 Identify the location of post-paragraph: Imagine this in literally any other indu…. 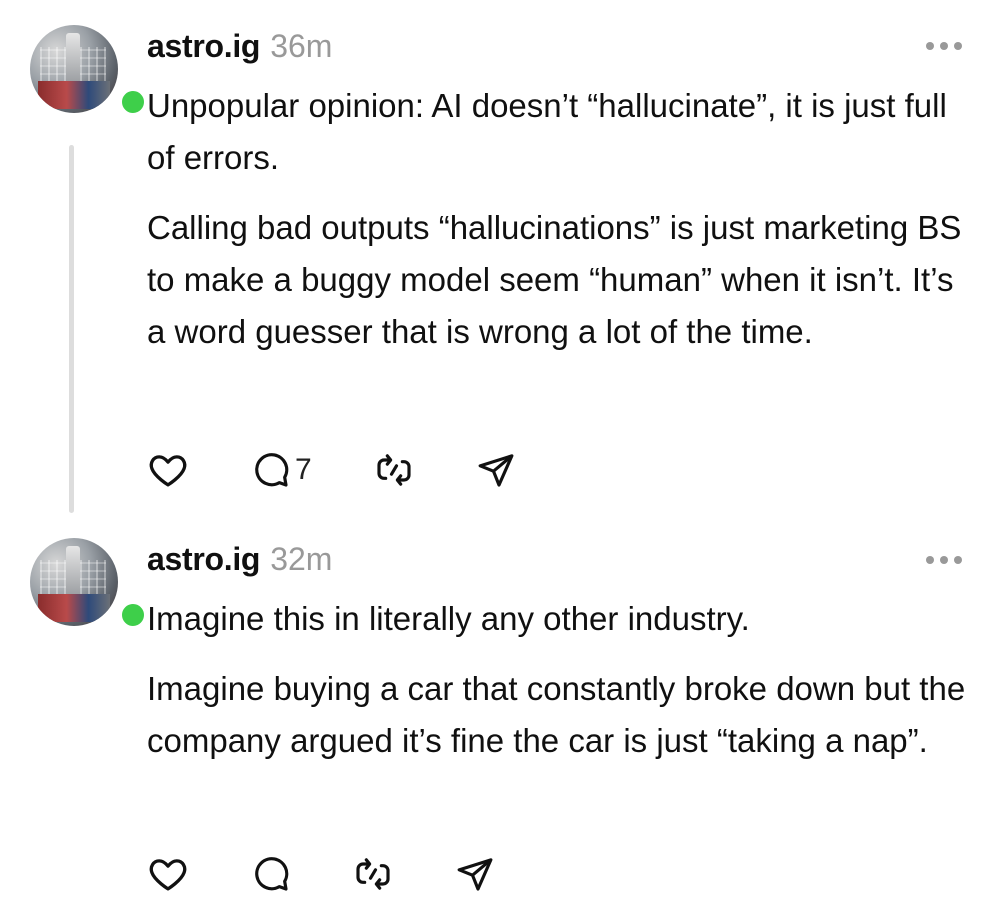
(448, 618).